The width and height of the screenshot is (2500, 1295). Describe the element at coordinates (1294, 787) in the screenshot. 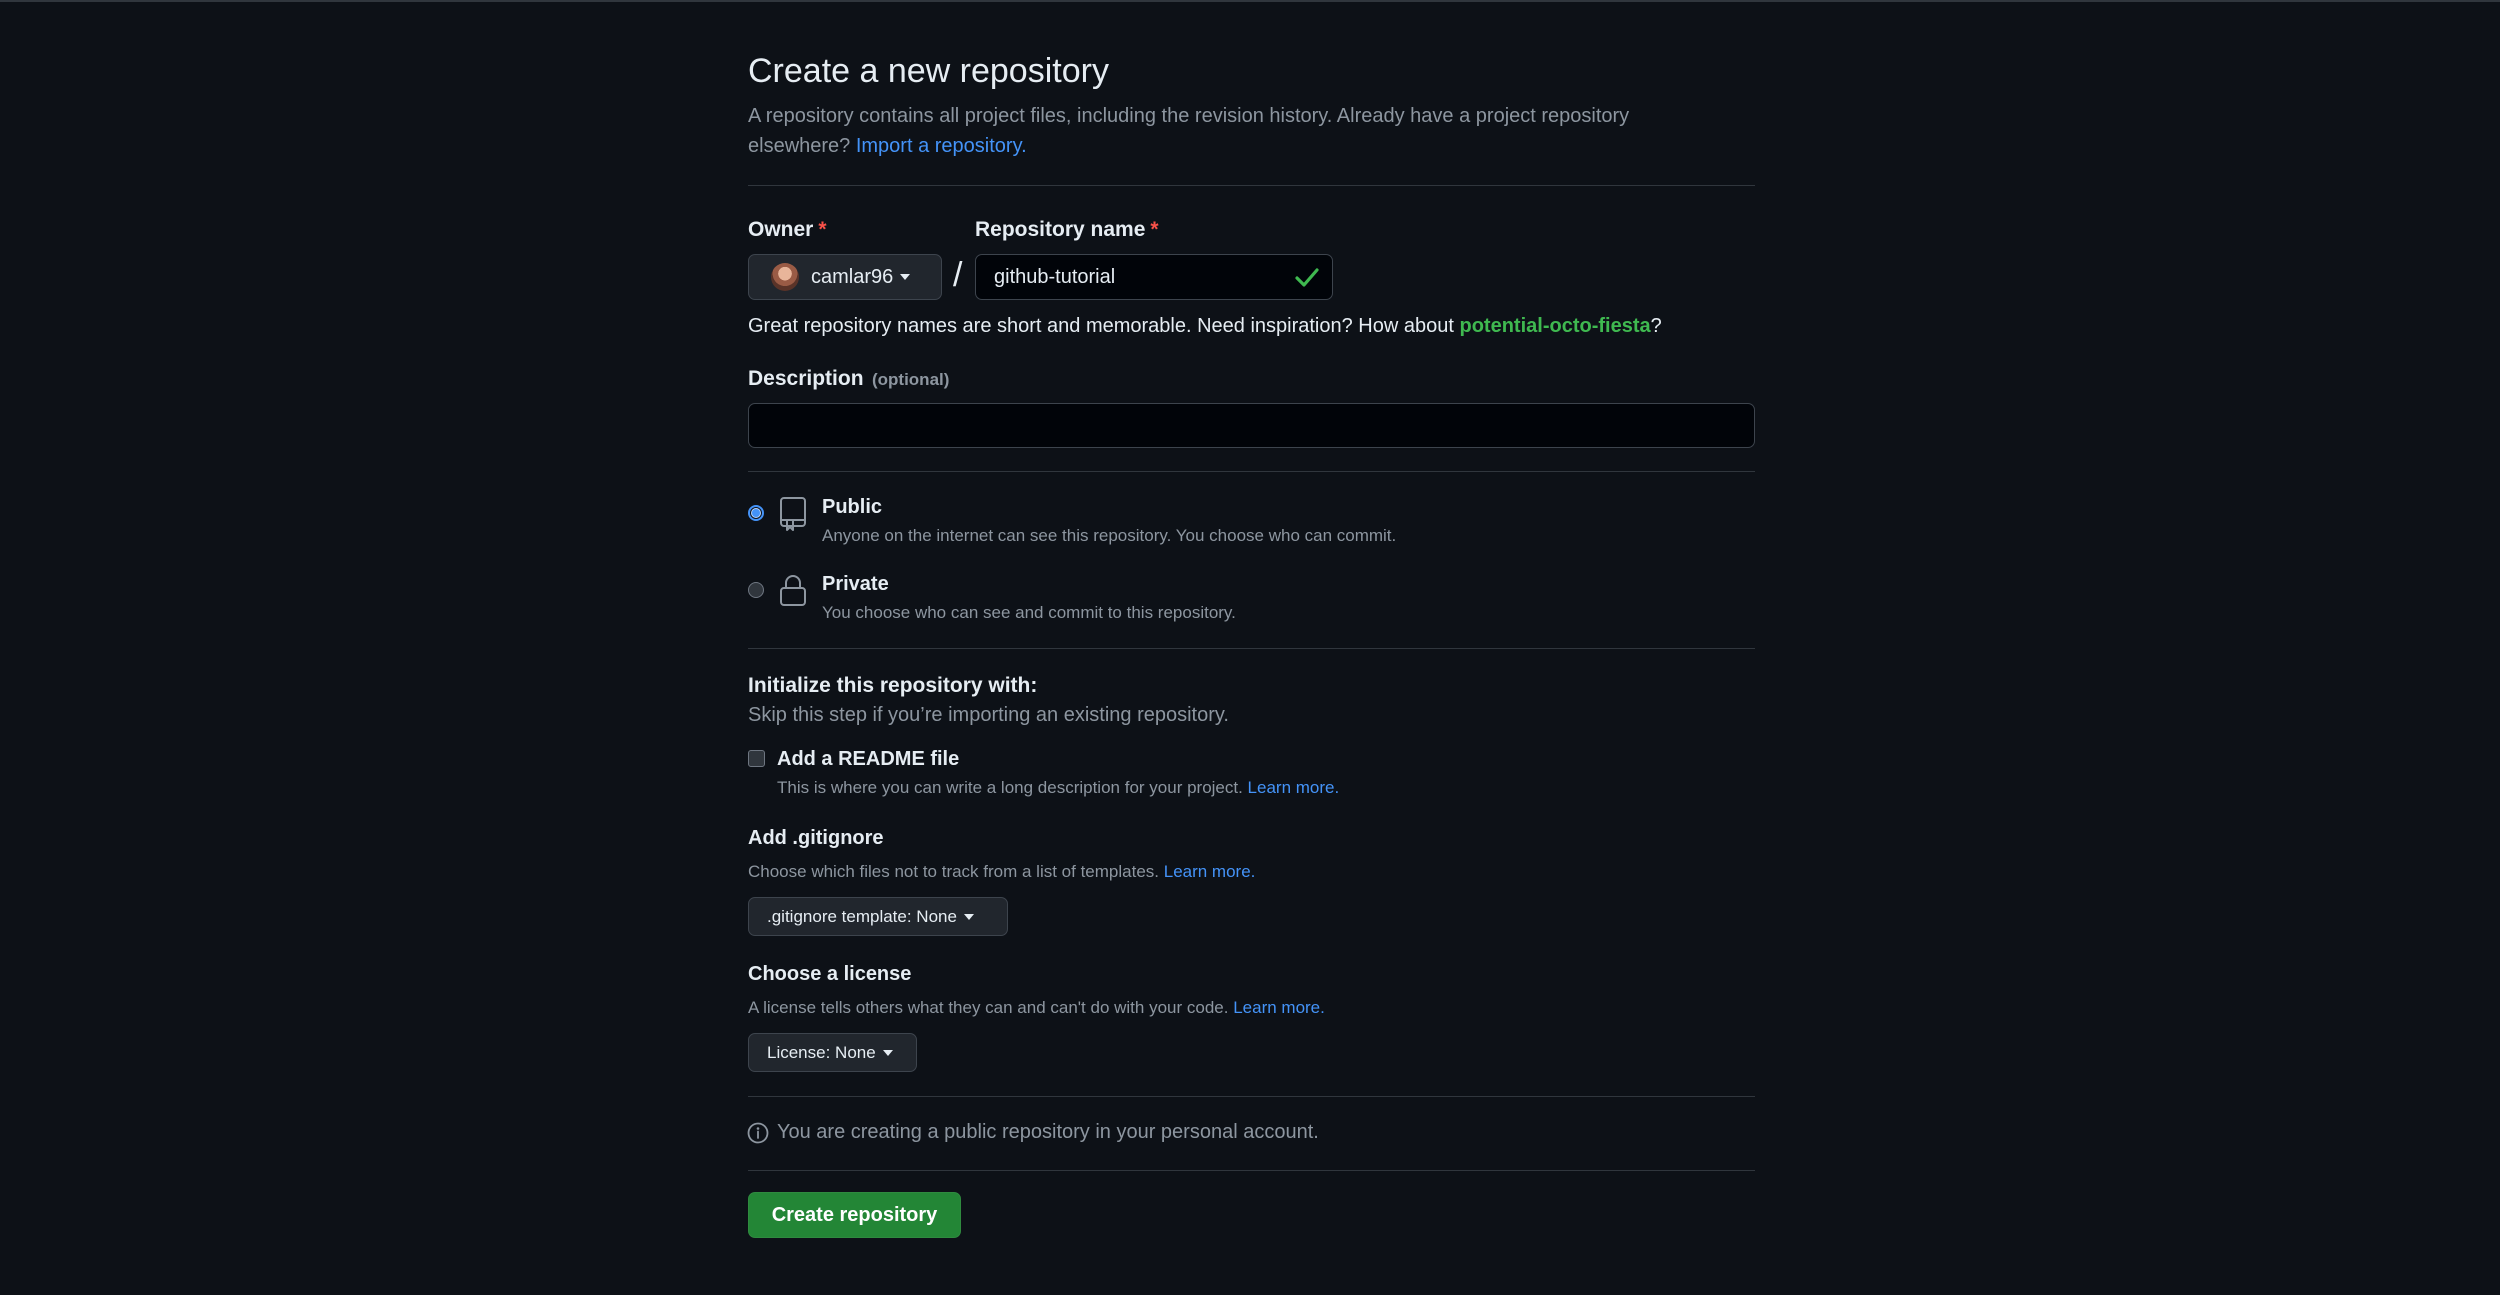

I see `readme-learn-more-link: Learn more.` at that location.